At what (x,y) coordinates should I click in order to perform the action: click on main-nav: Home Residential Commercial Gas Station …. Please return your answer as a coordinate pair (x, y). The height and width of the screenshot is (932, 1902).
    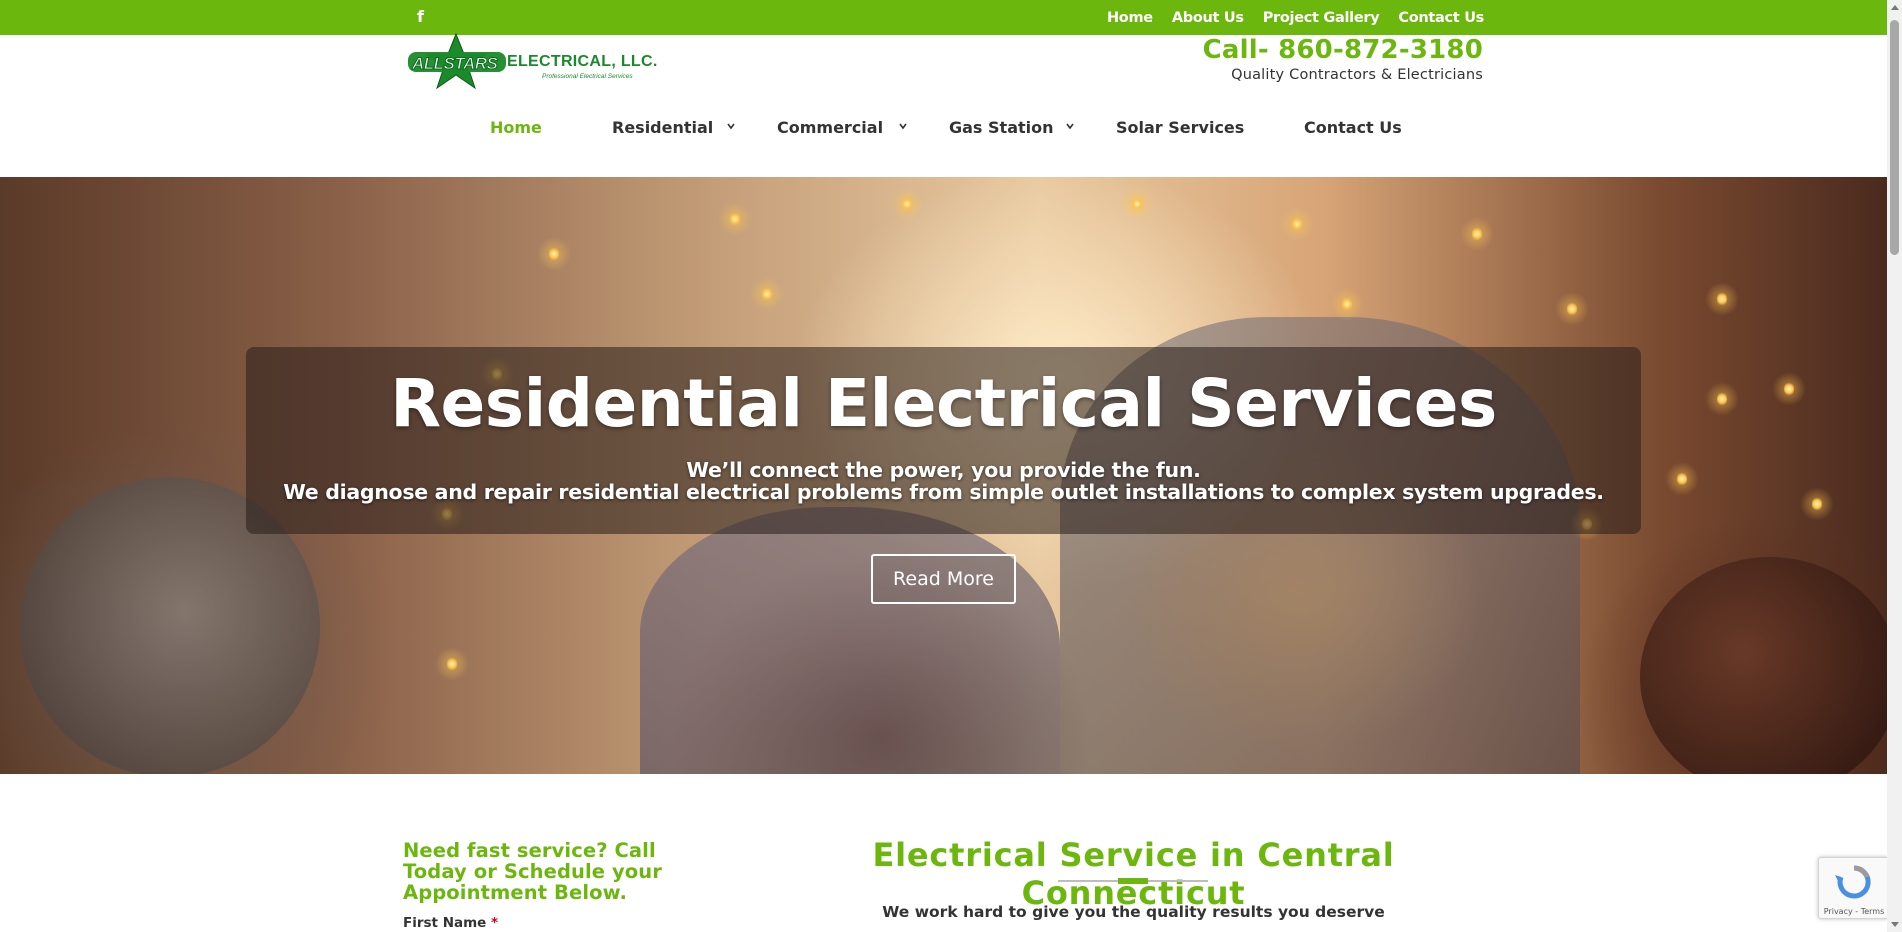
    Looking at the image, I should click on (943, 132).